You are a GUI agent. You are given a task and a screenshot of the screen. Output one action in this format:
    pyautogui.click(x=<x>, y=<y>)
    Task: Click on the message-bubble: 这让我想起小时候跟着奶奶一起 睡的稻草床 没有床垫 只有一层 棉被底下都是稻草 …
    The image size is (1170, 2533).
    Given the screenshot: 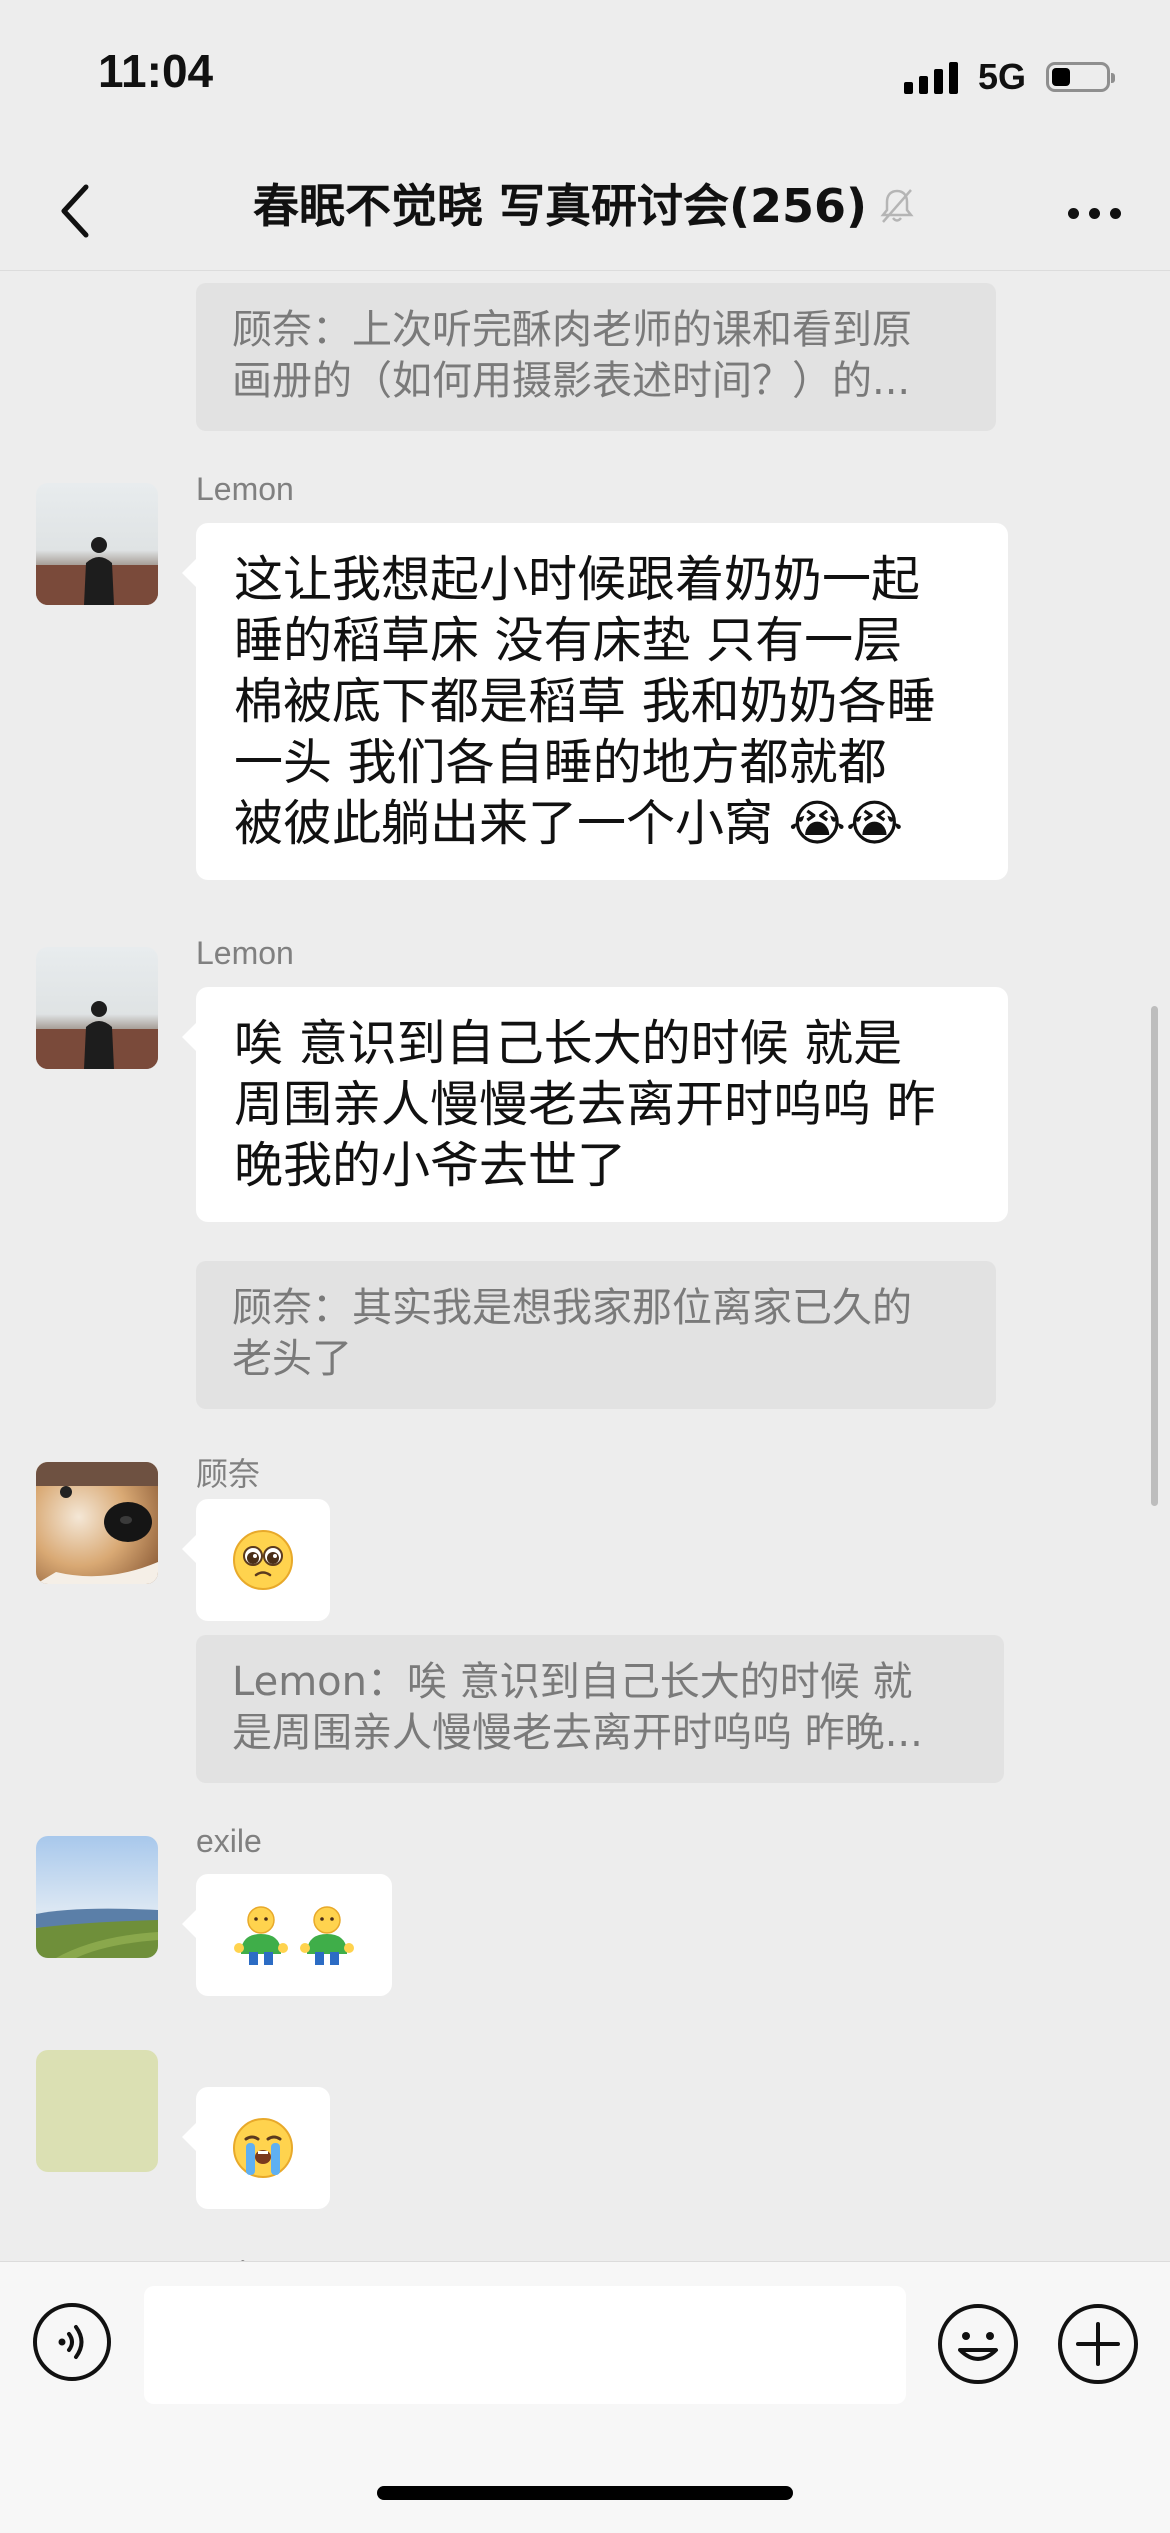 What is the action you would take?
    pyautogui.click(x=595, y=701)
    